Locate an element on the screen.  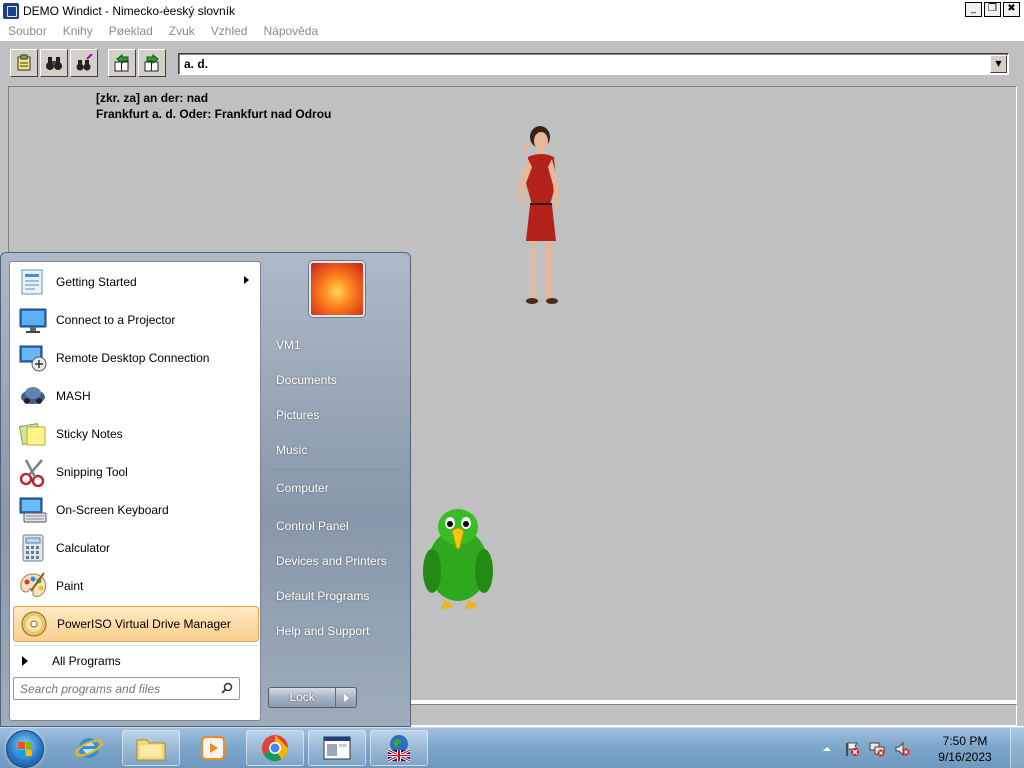
program-sticky-notes: Sticky Notes is located at coordinates (136, 434).